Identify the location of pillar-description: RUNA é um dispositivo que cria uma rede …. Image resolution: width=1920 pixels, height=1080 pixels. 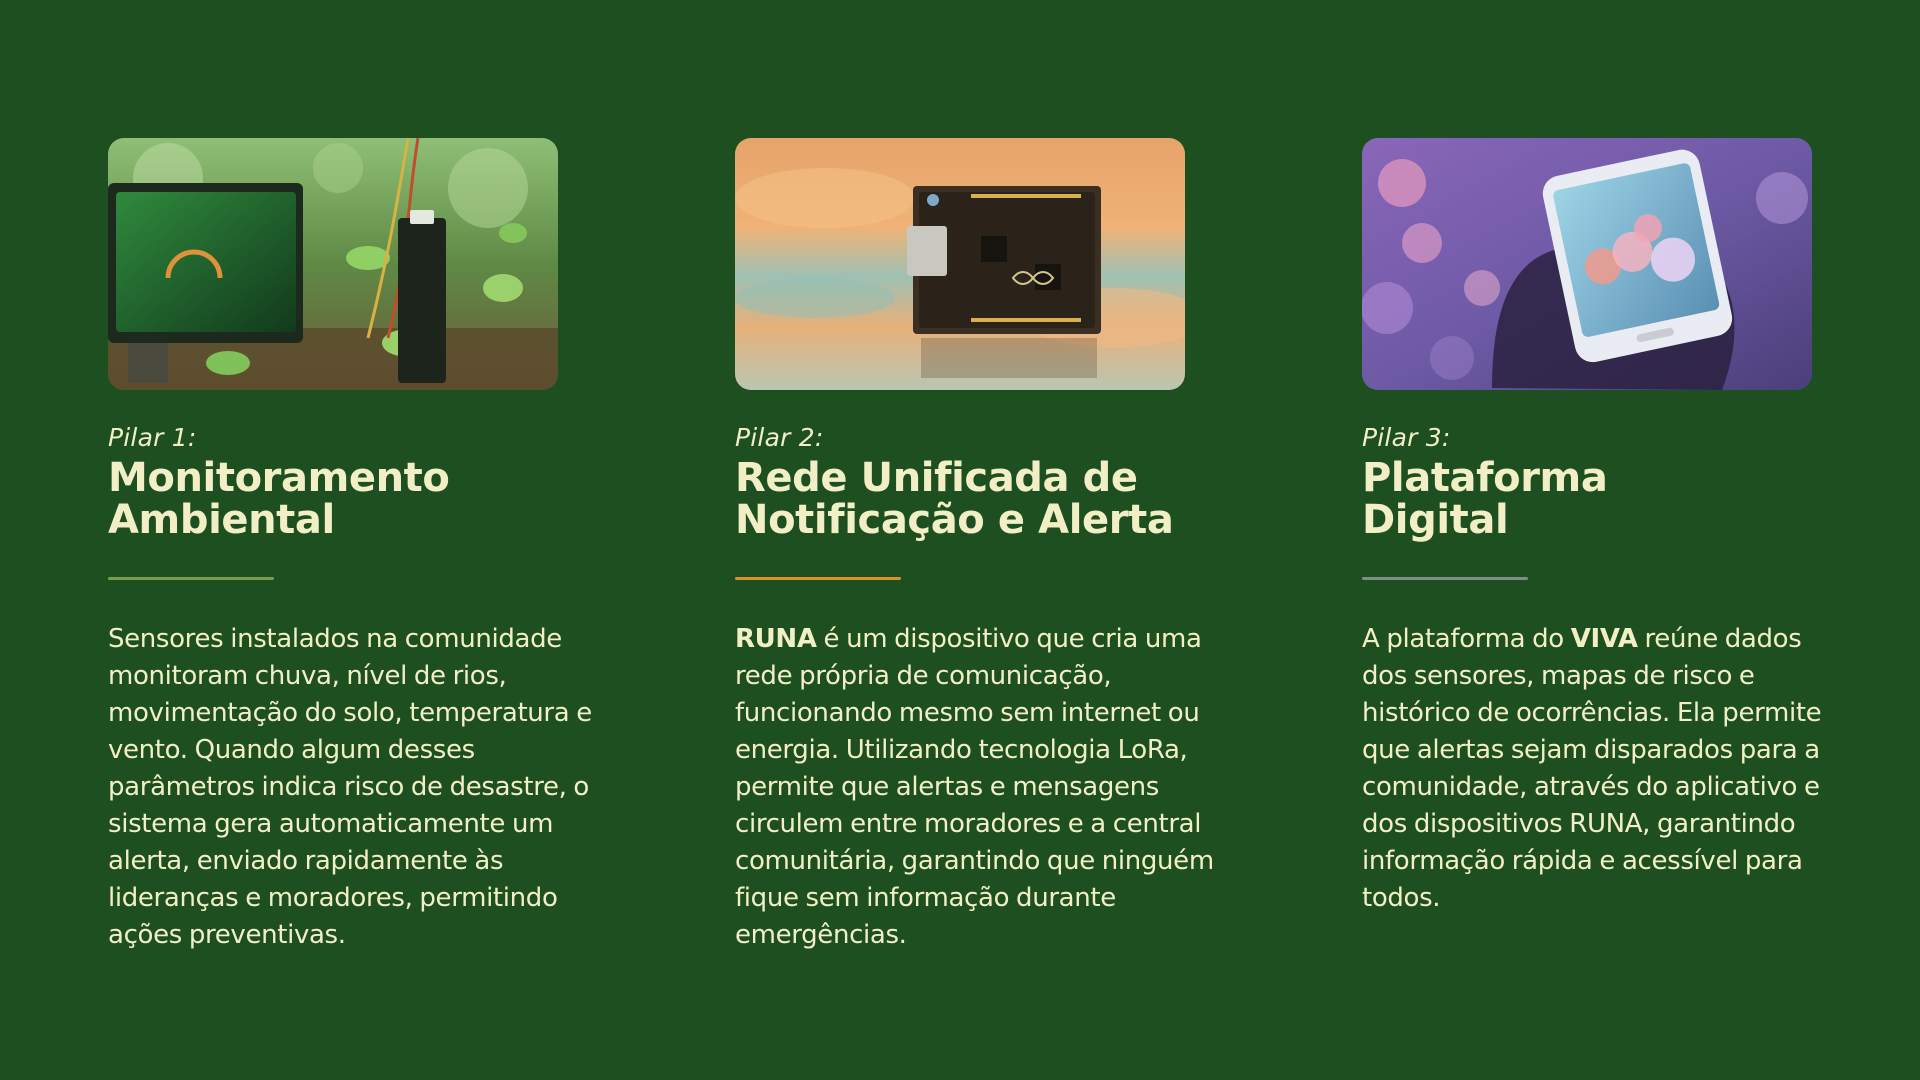
(980, 787).